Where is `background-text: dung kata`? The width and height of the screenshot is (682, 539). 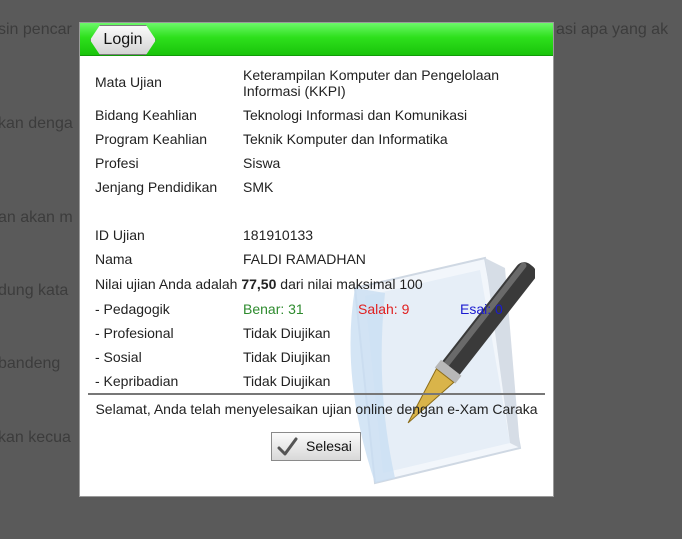 background-text: dung kata is located at coordinates (34, 290).